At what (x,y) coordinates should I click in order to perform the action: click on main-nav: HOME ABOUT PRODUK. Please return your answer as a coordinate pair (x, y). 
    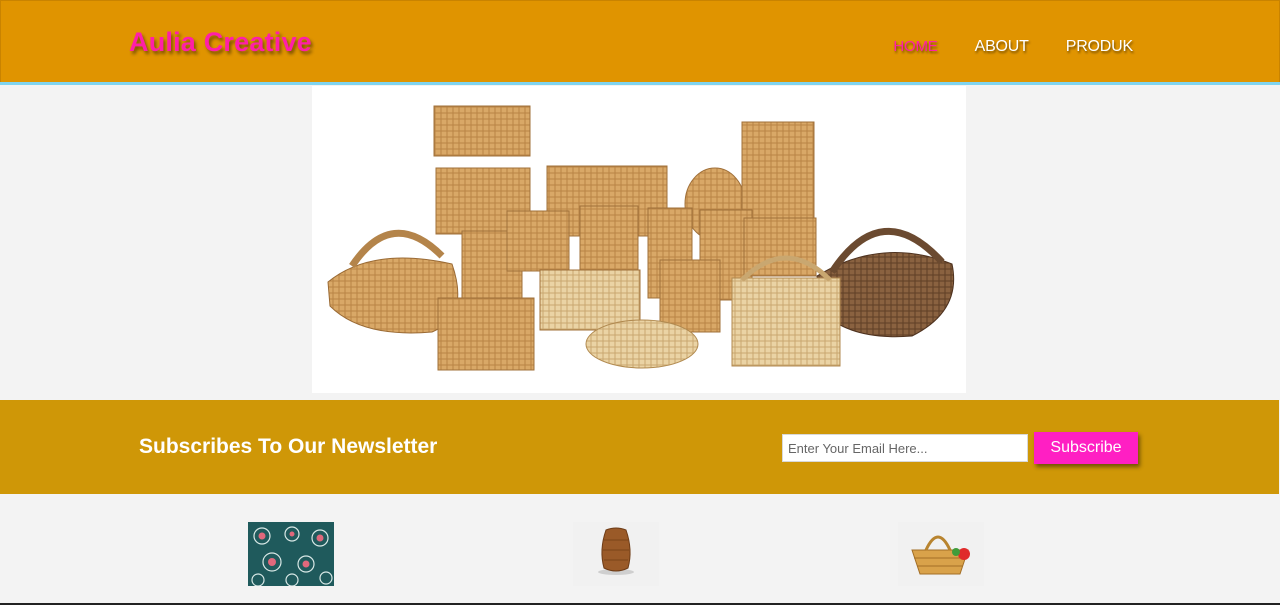
    Looking at the image, I should click on (994, 47).